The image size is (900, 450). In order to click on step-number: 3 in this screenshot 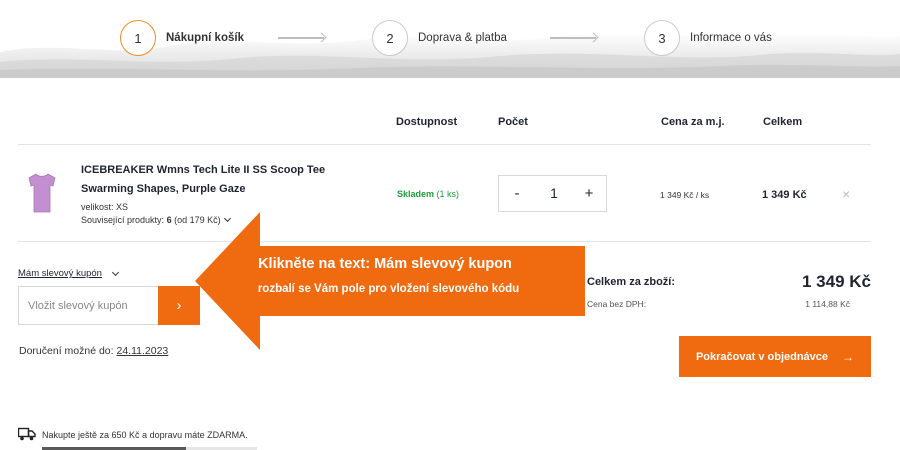, I will do `click(662, 38)`.